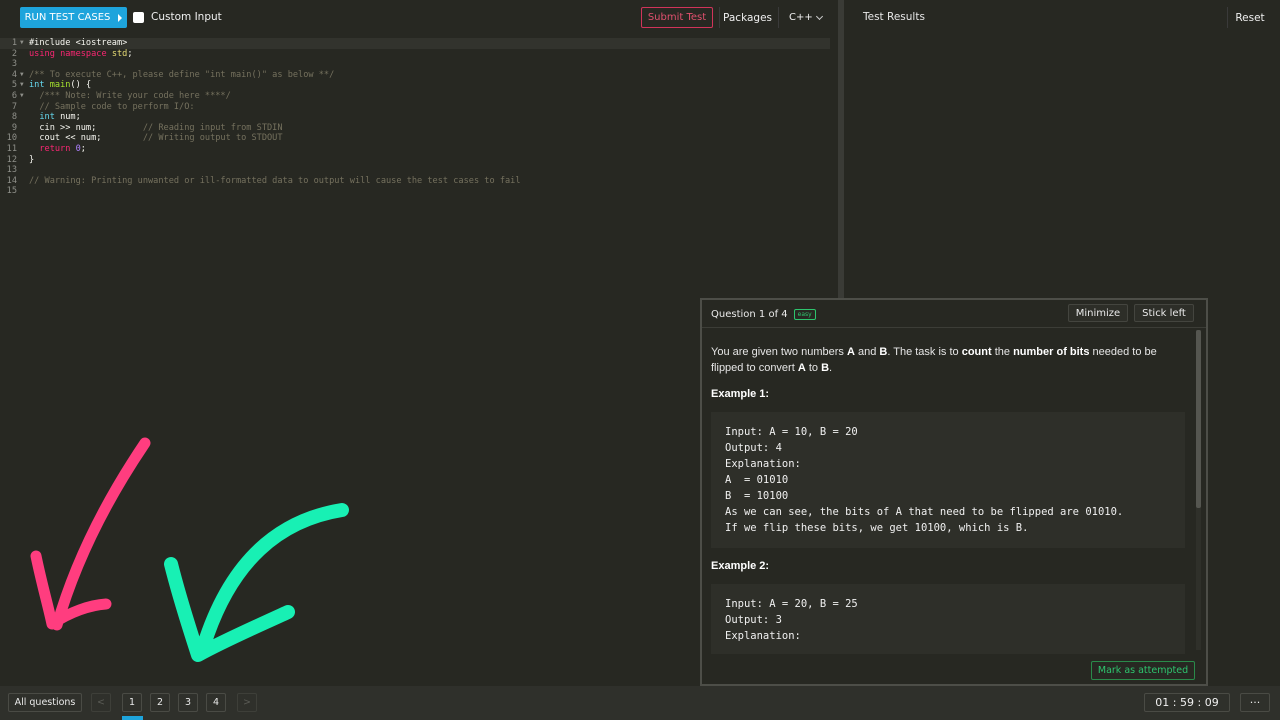 The width and height of the screenshot is (1280, 720). What do you see at coordinates (14, 43) in the screenshot?
I see `line-number: 1` at bounding box center [14, 43].